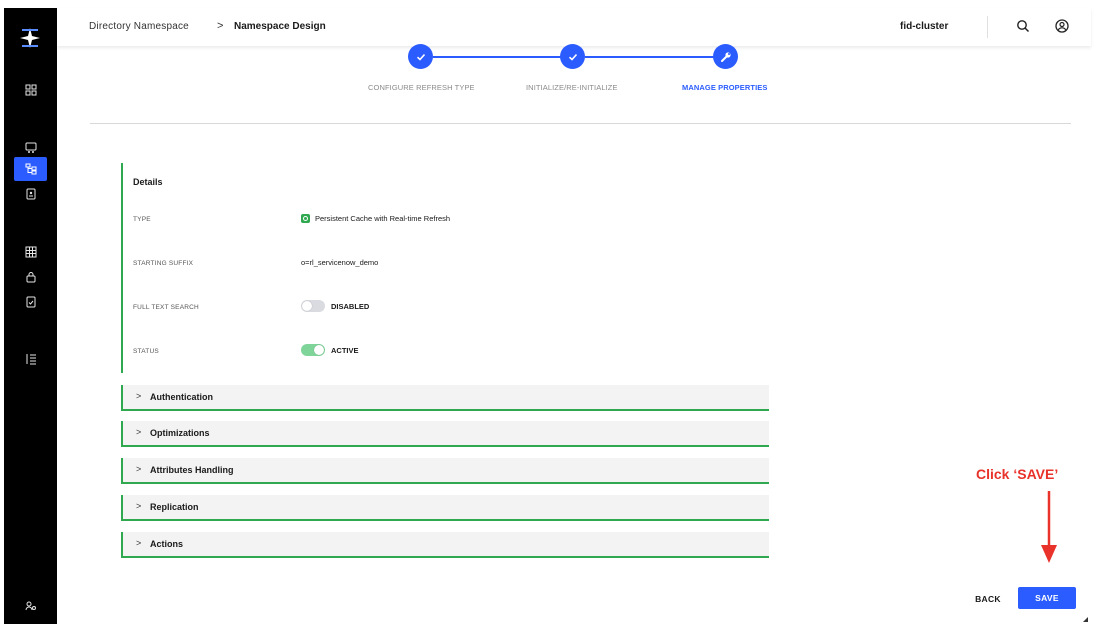 This screenshot has width=1100, height=637. Describe the element at coordinates (163, 263) in the screenshot. I see `starting-suffix-label: STARTING SUFFIX` at that location.